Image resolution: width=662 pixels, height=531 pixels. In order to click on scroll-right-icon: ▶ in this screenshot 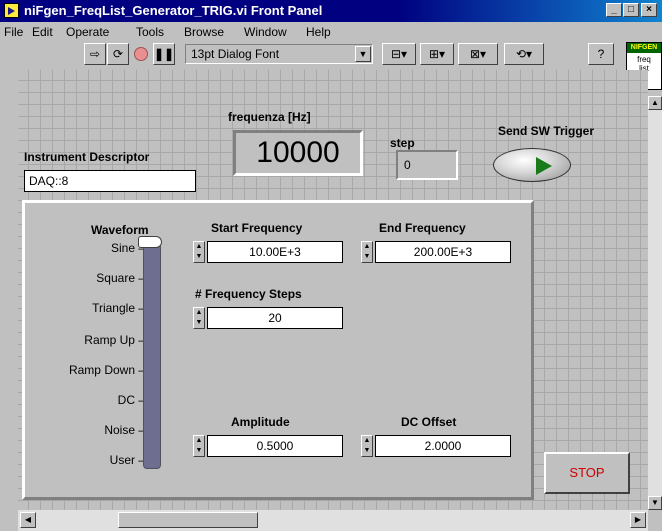, I will do `click(638, 520)`.